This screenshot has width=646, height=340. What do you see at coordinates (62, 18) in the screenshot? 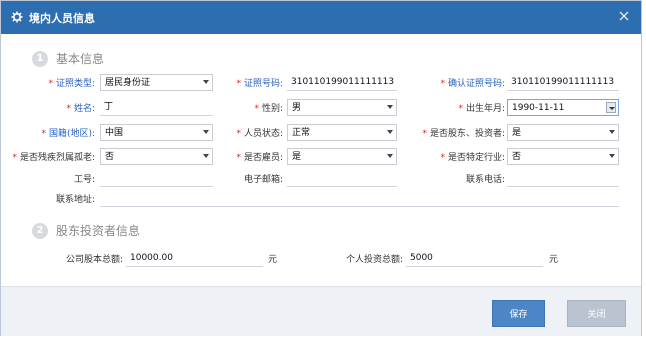
I see `dialog-title: 境内人员信息` at bounding box center [62, 18].